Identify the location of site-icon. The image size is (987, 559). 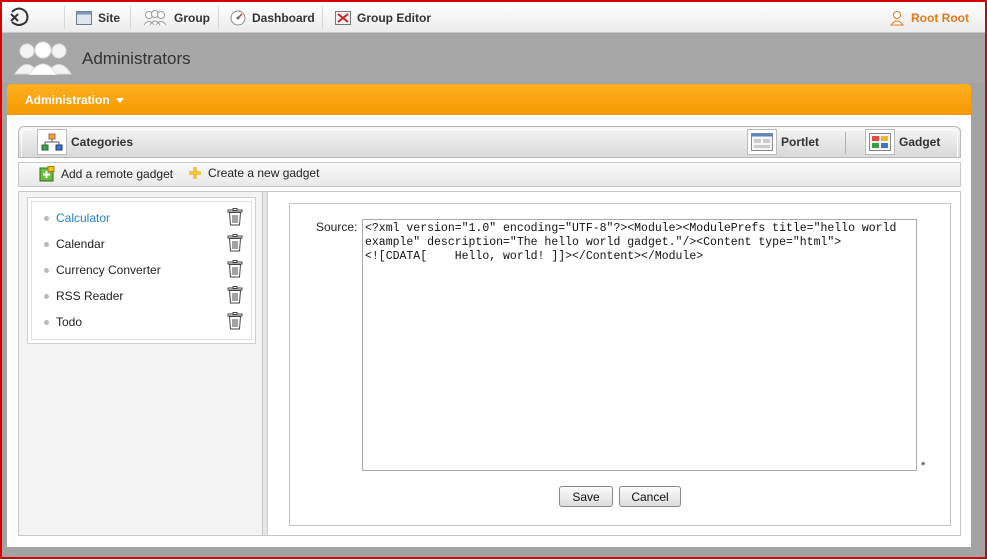
(84, 17).